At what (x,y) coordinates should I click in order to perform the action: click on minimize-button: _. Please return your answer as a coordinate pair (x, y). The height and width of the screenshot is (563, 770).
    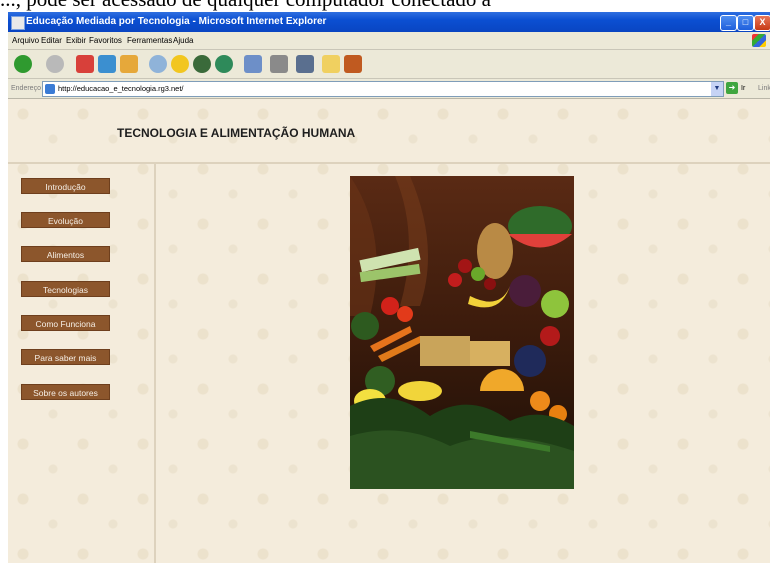
    Looking at the image, I should click on (728, 23).